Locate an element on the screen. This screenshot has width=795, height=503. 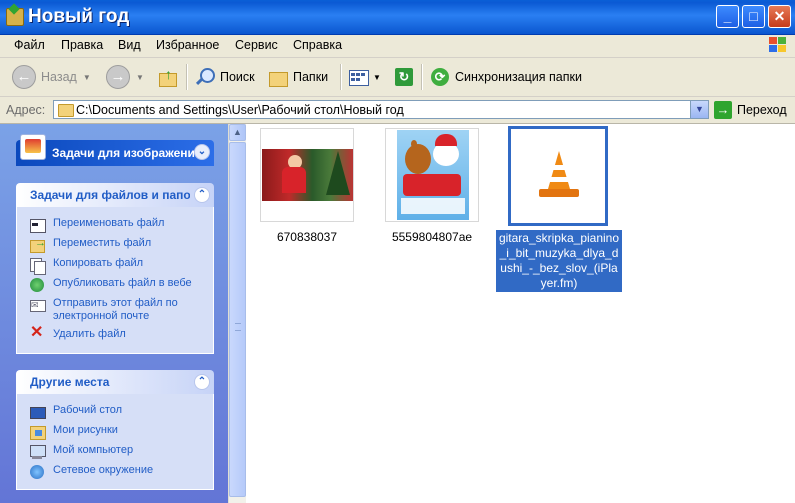
folders-label: Папки is located at coordinates (311, 77).